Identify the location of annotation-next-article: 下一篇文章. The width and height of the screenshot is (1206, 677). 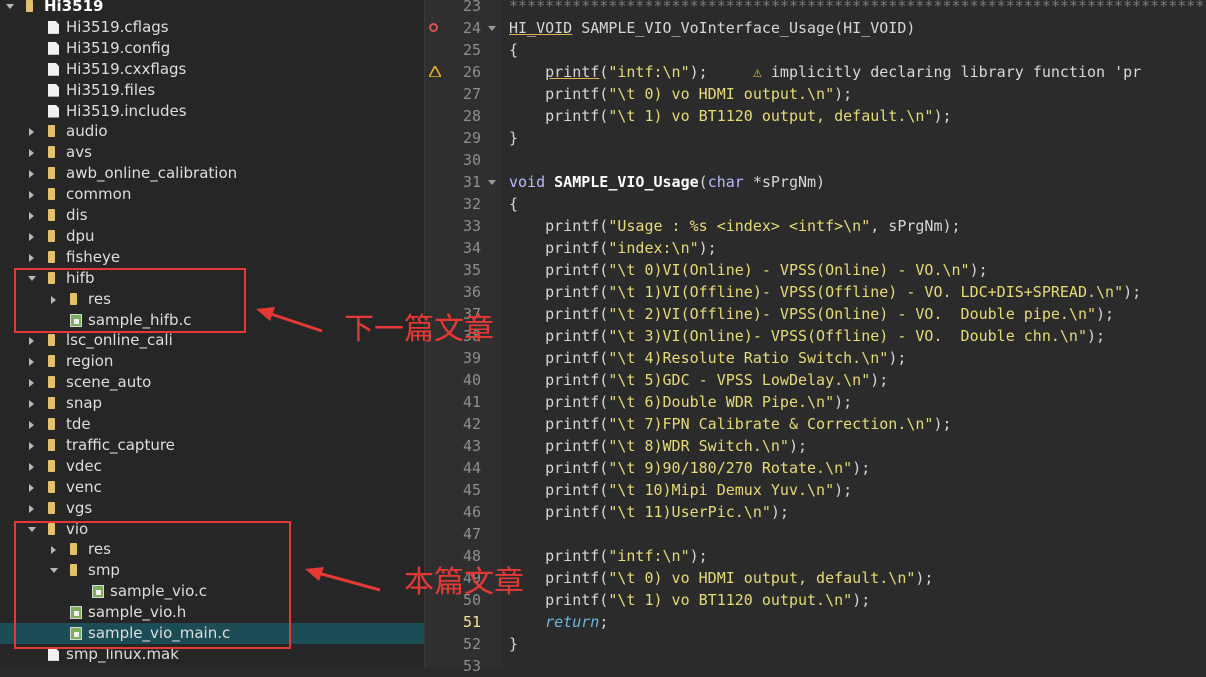
(419, 329).